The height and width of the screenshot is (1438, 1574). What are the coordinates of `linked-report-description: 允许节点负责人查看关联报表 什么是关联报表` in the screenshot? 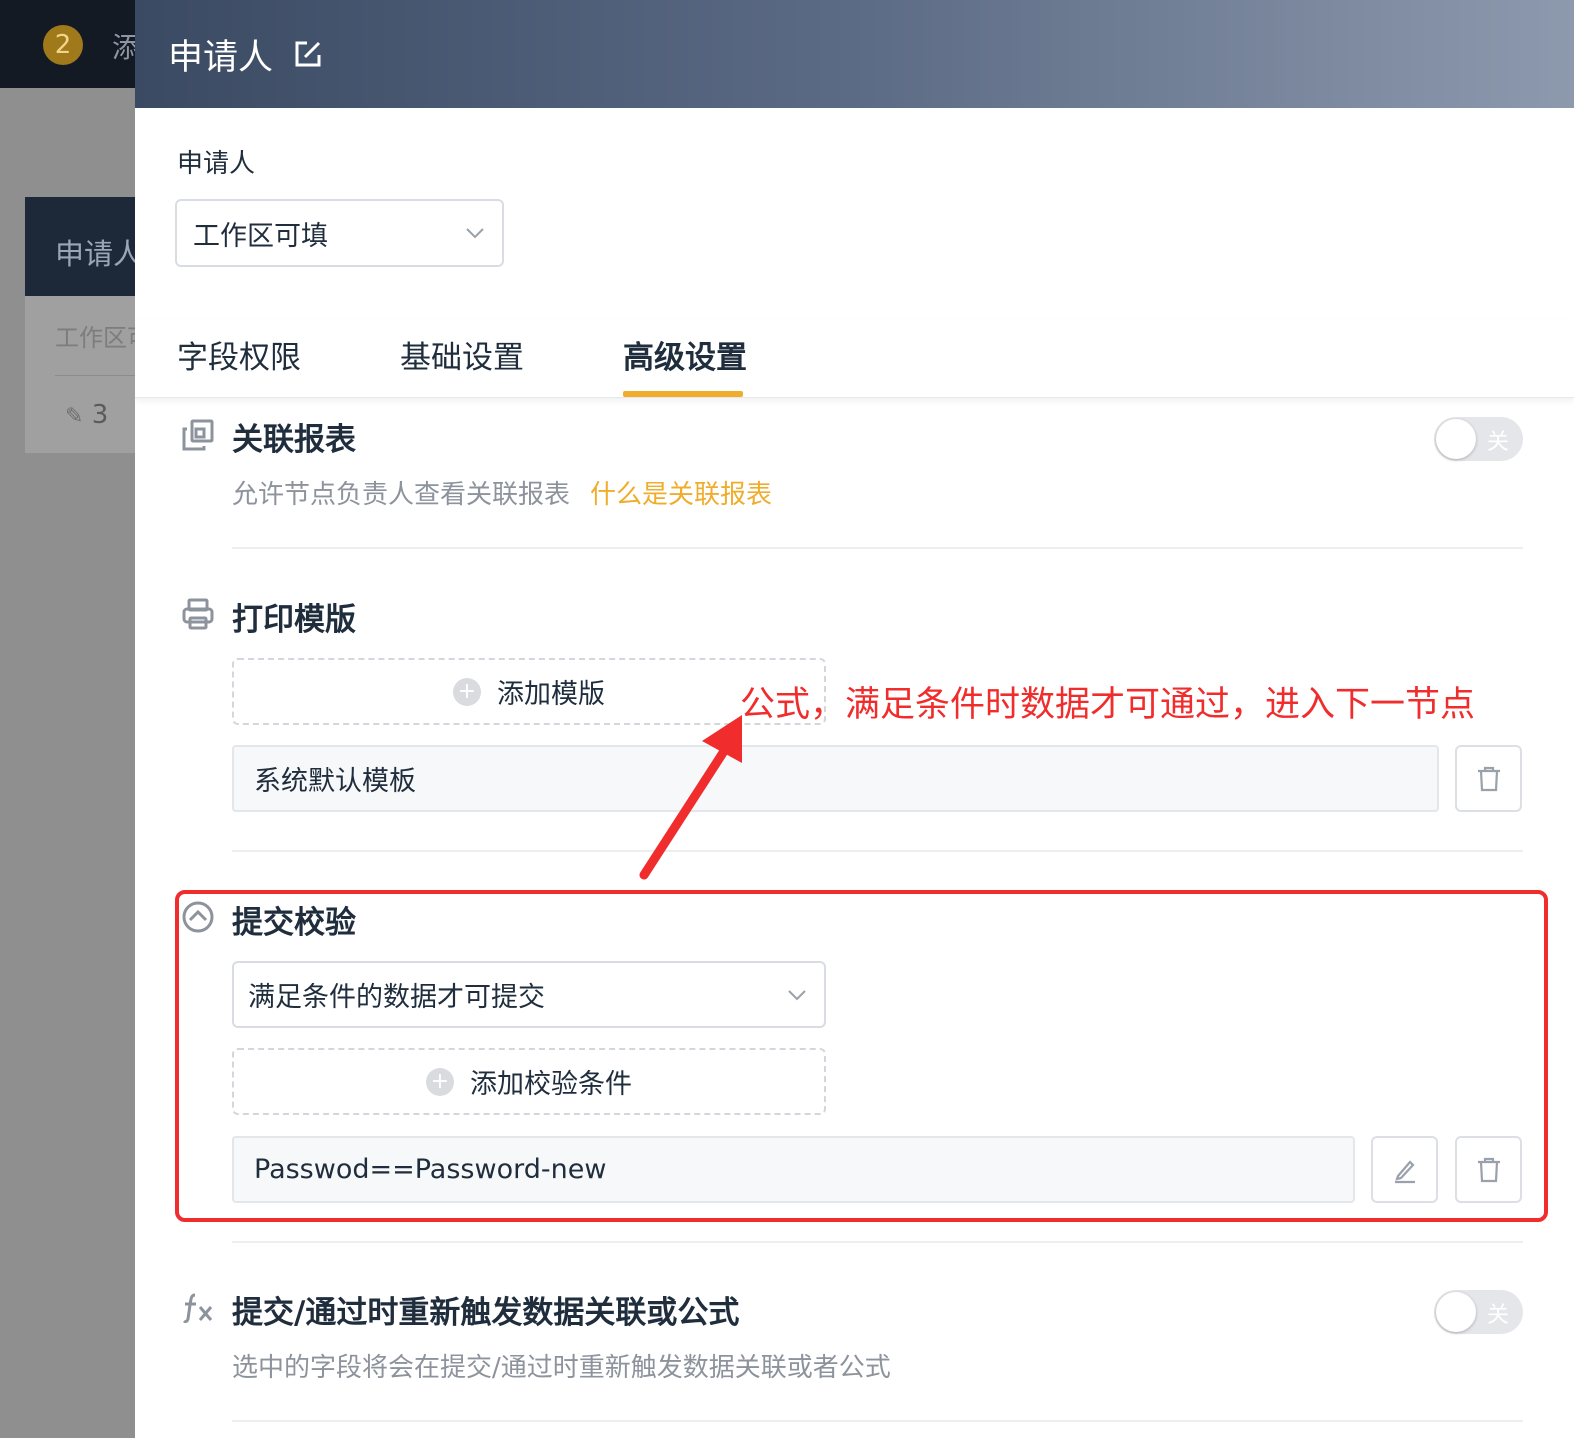 It's located at (502, 492).